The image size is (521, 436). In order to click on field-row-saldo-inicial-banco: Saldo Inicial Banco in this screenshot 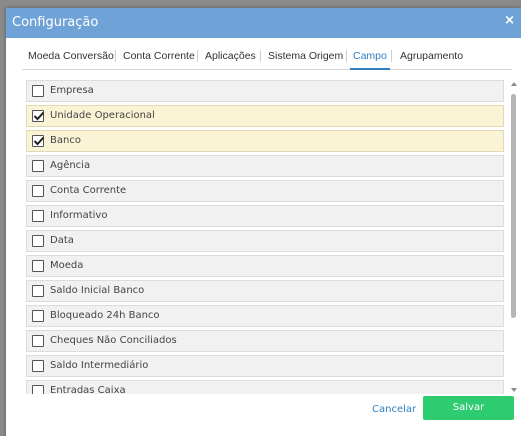, I will do `click(265, 291)`.